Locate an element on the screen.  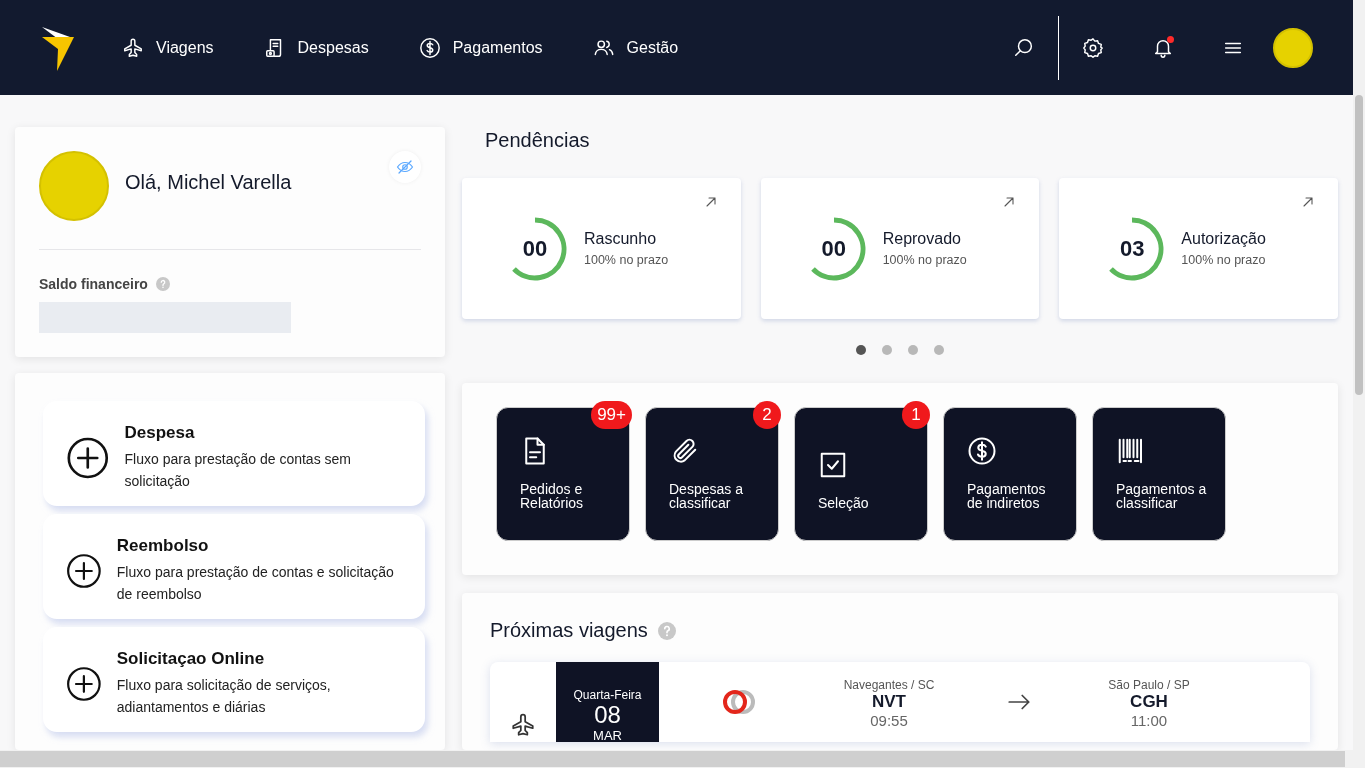
weekday: Quarta-Feira is located at coordinates (607, 695).